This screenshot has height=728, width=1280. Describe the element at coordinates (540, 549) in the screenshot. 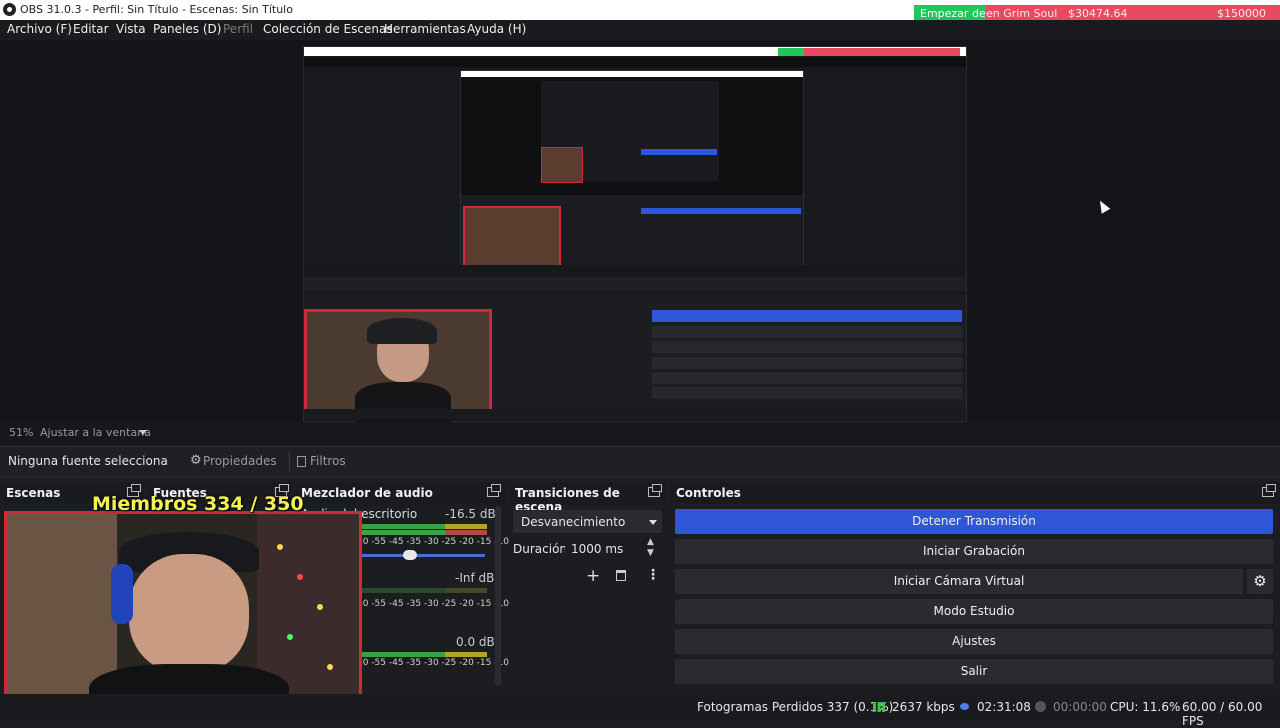

I see `duration-label: Duración` at that location.